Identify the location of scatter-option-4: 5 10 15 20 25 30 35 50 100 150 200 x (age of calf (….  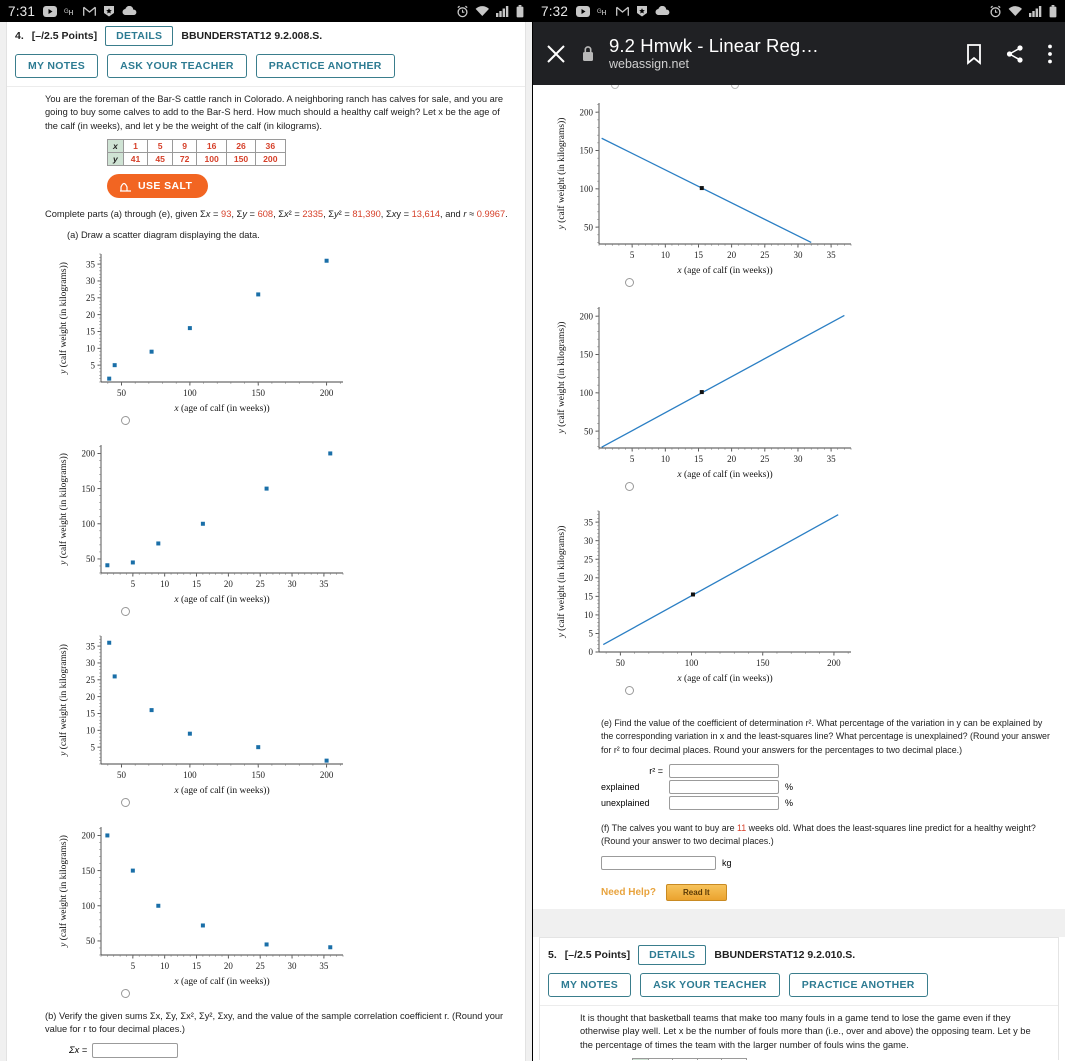
(285, 906).